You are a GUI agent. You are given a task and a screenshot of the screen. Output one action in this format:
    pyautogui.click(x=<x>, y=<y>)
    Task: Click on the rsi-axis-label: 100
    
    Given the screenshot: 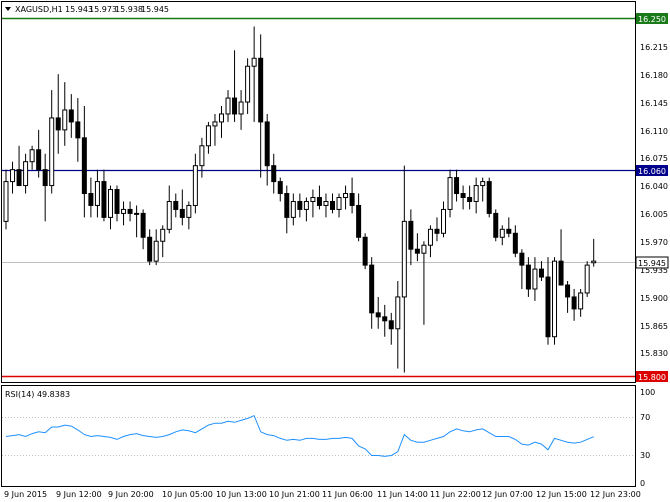 What is the action you would take?
    pyautogui.click(x=647, y=392)
    